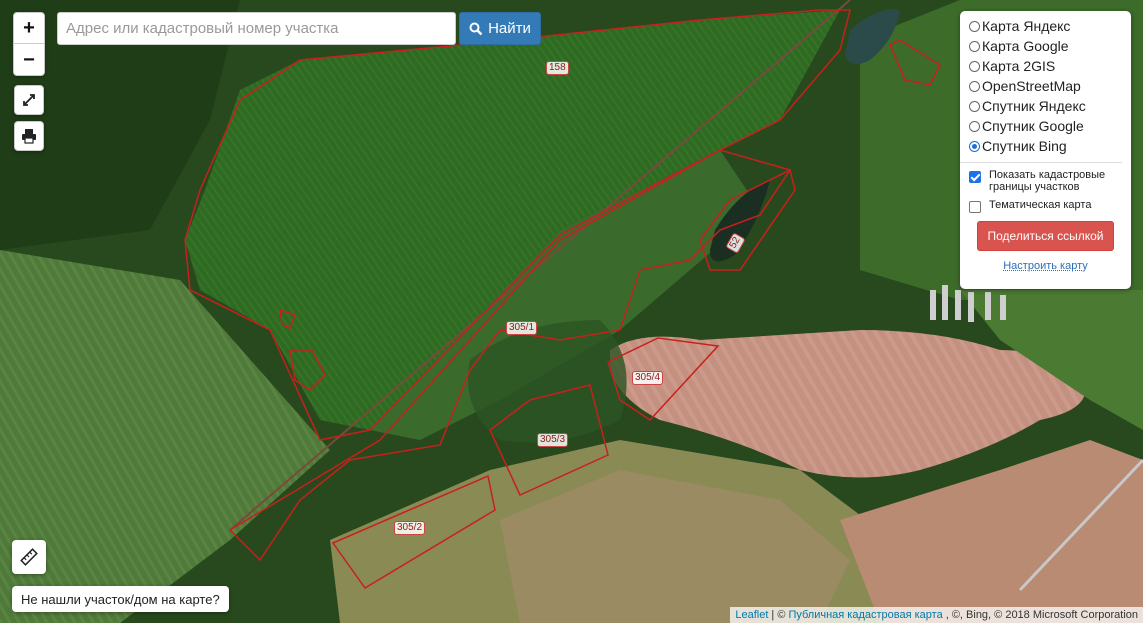 The image size is (1143, 623). I want to click on zoom-control: + −, so click(29, 44).